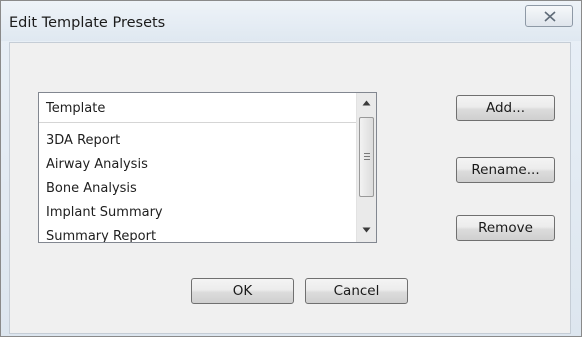 The height and width of the screenshot is (337, 582). What do you see at coordinates (197, 108) in the screenshot?
I see `list-header: Template` at bounding box center [197, 108].